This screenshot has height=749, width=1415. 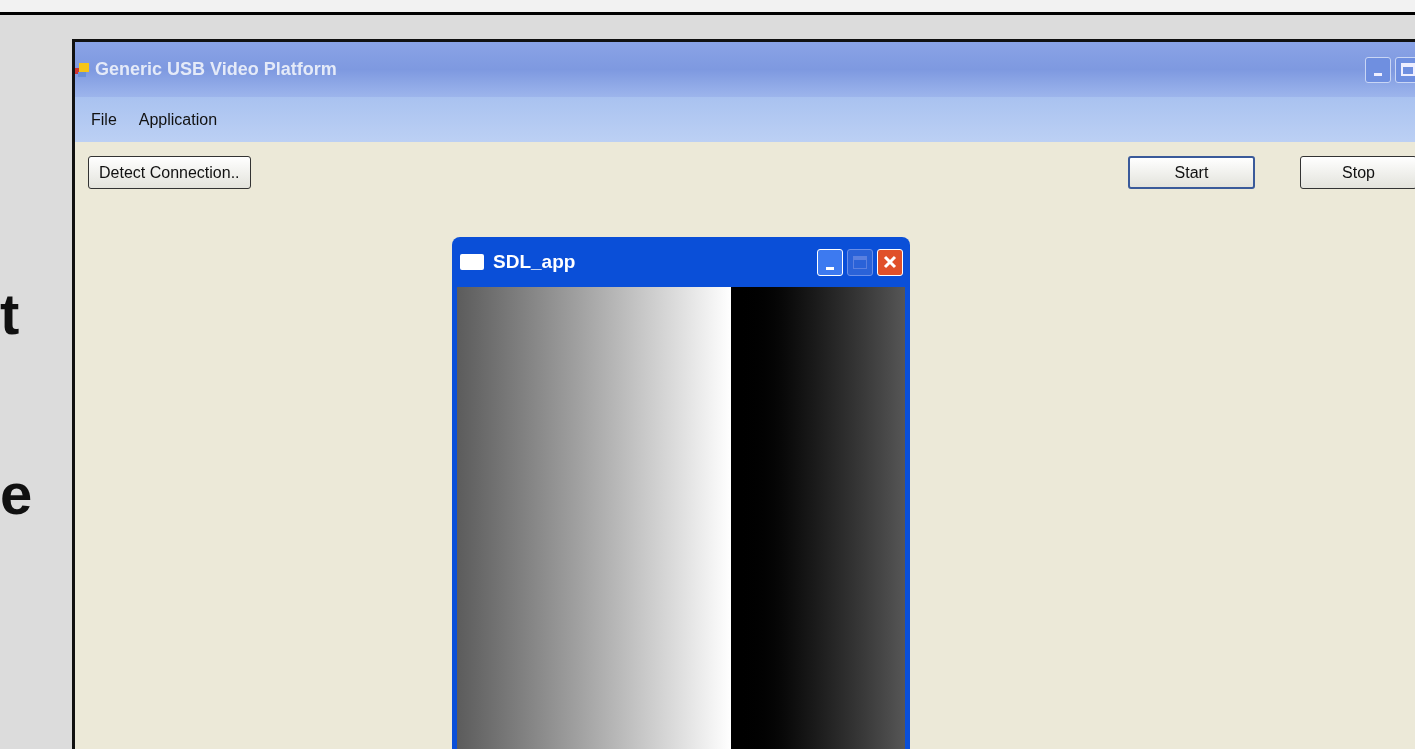 What do you see at coordinates (1357, 172) in the screenshot?
I see `stop-button: Stop` at bounding box center [1357, 172].